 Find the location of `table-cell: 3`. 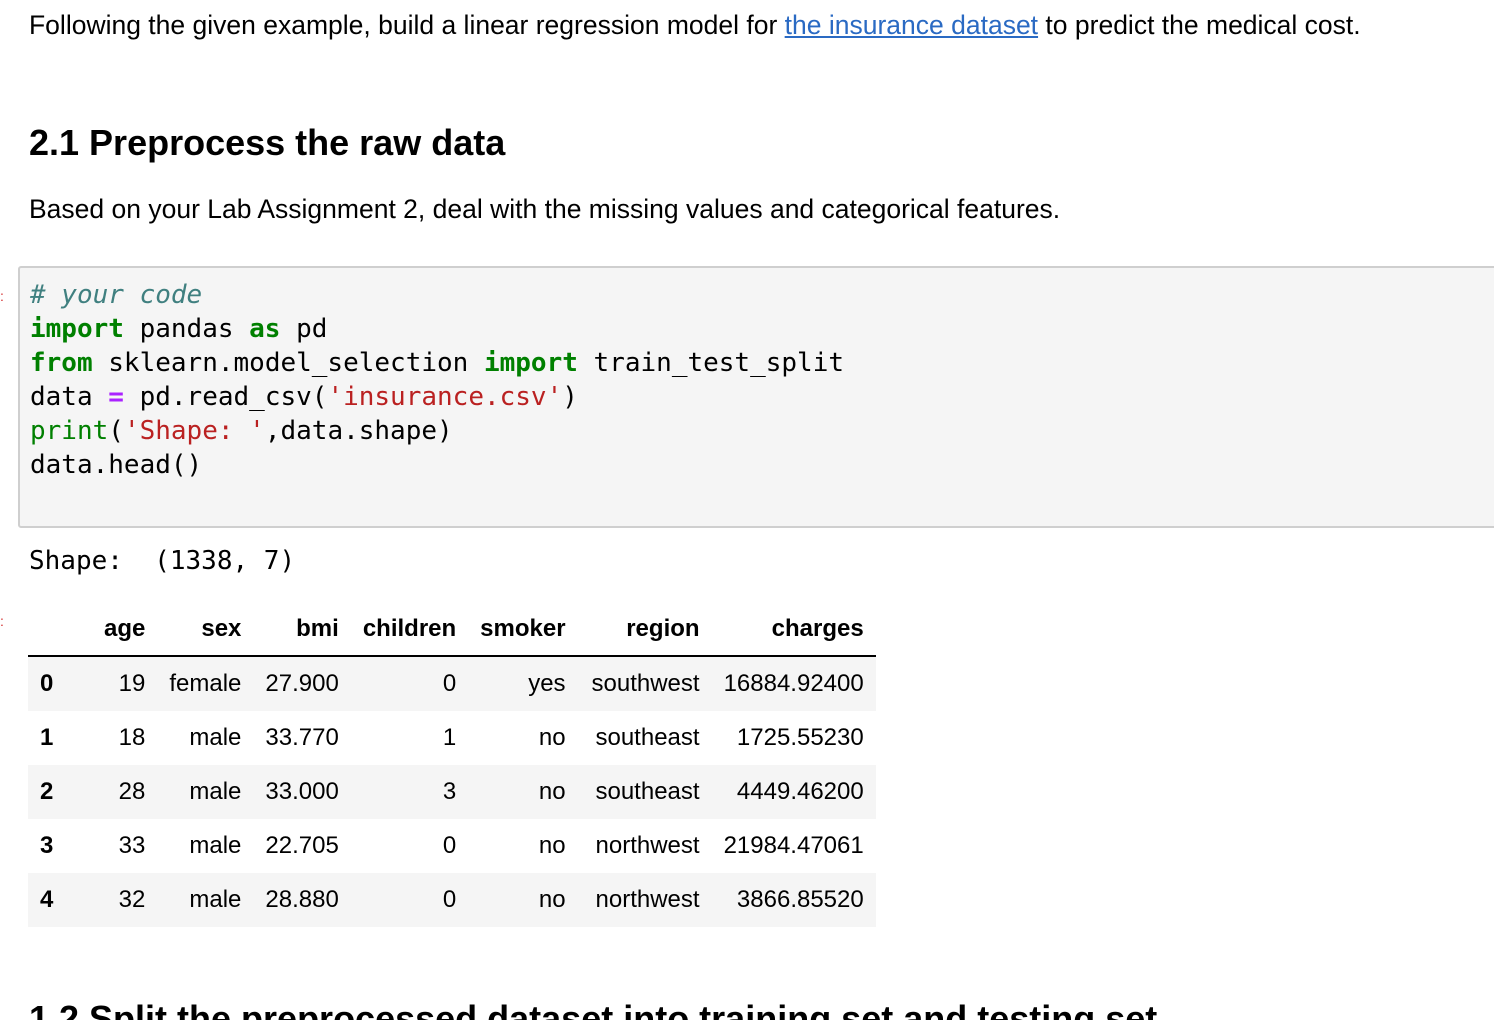

table-cell: 3 is located at coordinates (449, 791).